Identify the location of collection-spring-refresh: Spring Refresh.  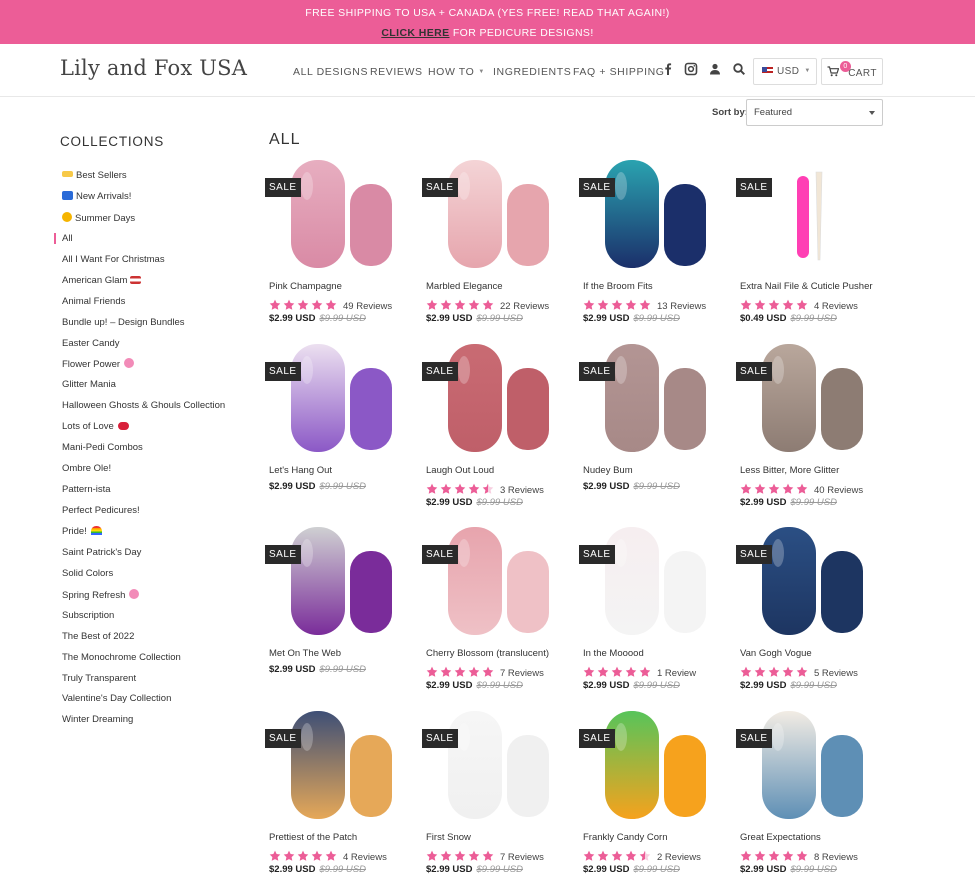
(143, 599).